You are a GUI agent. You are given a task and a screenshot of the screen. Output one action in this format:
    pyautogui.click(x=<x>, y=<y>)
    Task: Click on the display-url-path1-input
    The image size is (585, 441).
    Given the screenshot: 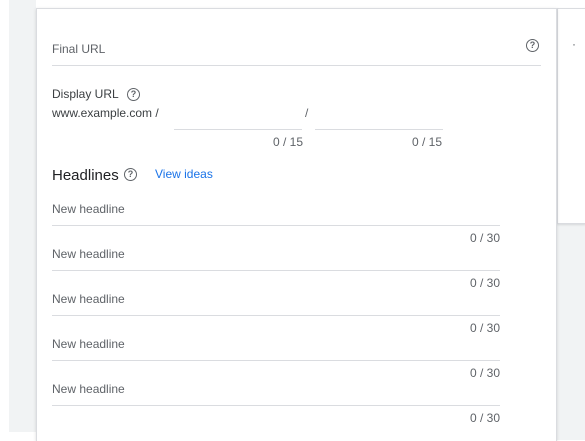 What is the action you would take?
    pyautogui.click(x=238, y=115)
    